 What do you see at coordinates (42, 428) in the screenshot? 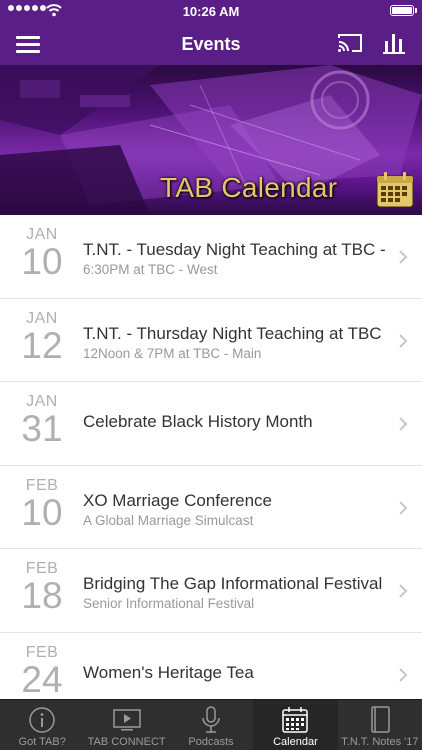
I see `event-day: 31` at bounding box center [42, 428].